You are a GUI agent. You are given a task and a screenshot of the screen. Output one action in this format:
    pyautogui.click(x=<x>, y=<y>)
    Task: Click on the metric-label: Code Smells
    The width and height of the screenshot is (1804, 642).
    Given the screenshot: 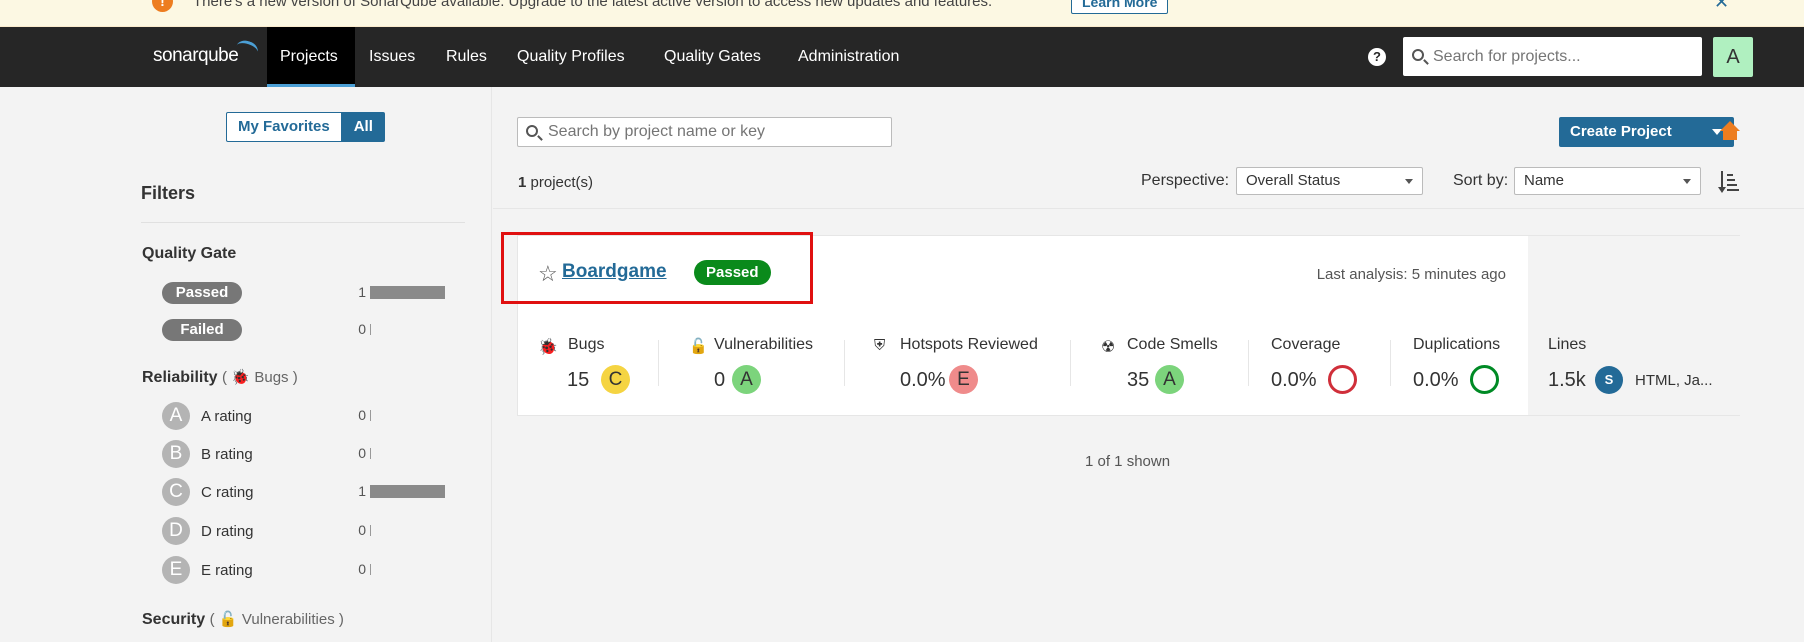 What is the action you would take?
    pyautogui.click(x=1172, y=344)
    